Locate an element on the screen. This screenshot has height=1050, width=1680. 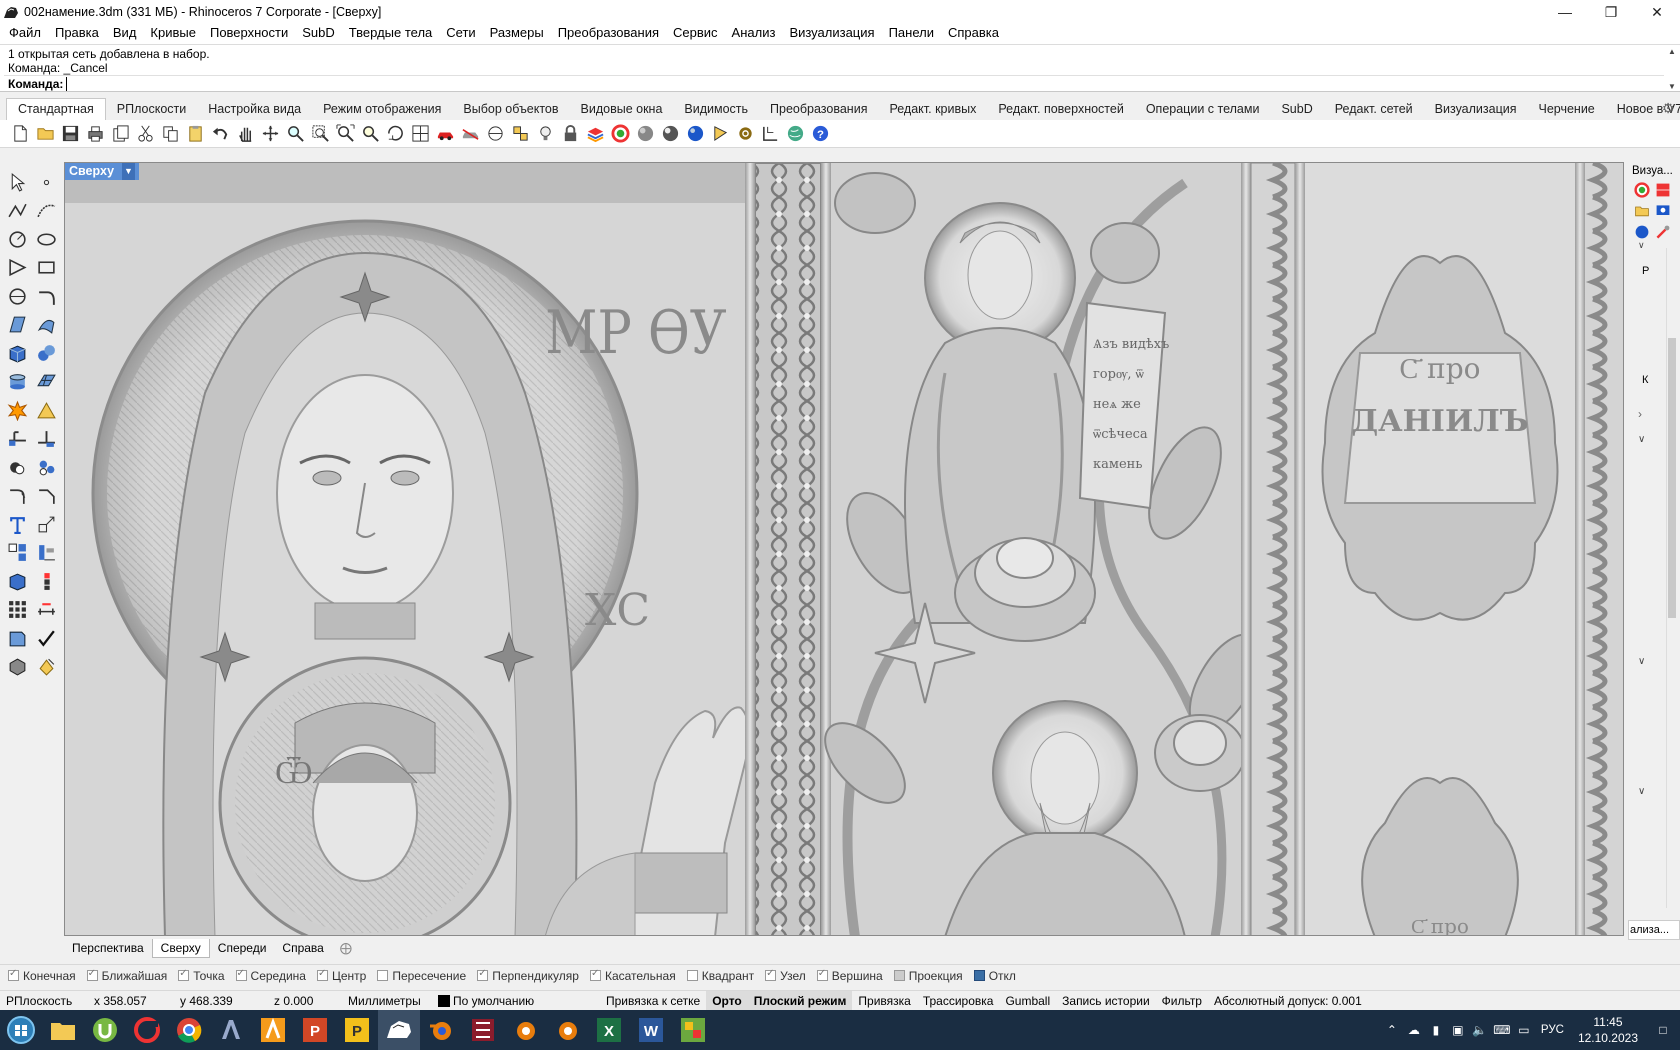
tab-surface-tools: Редакт. поверхностей is located at coordinates (1060, 109).